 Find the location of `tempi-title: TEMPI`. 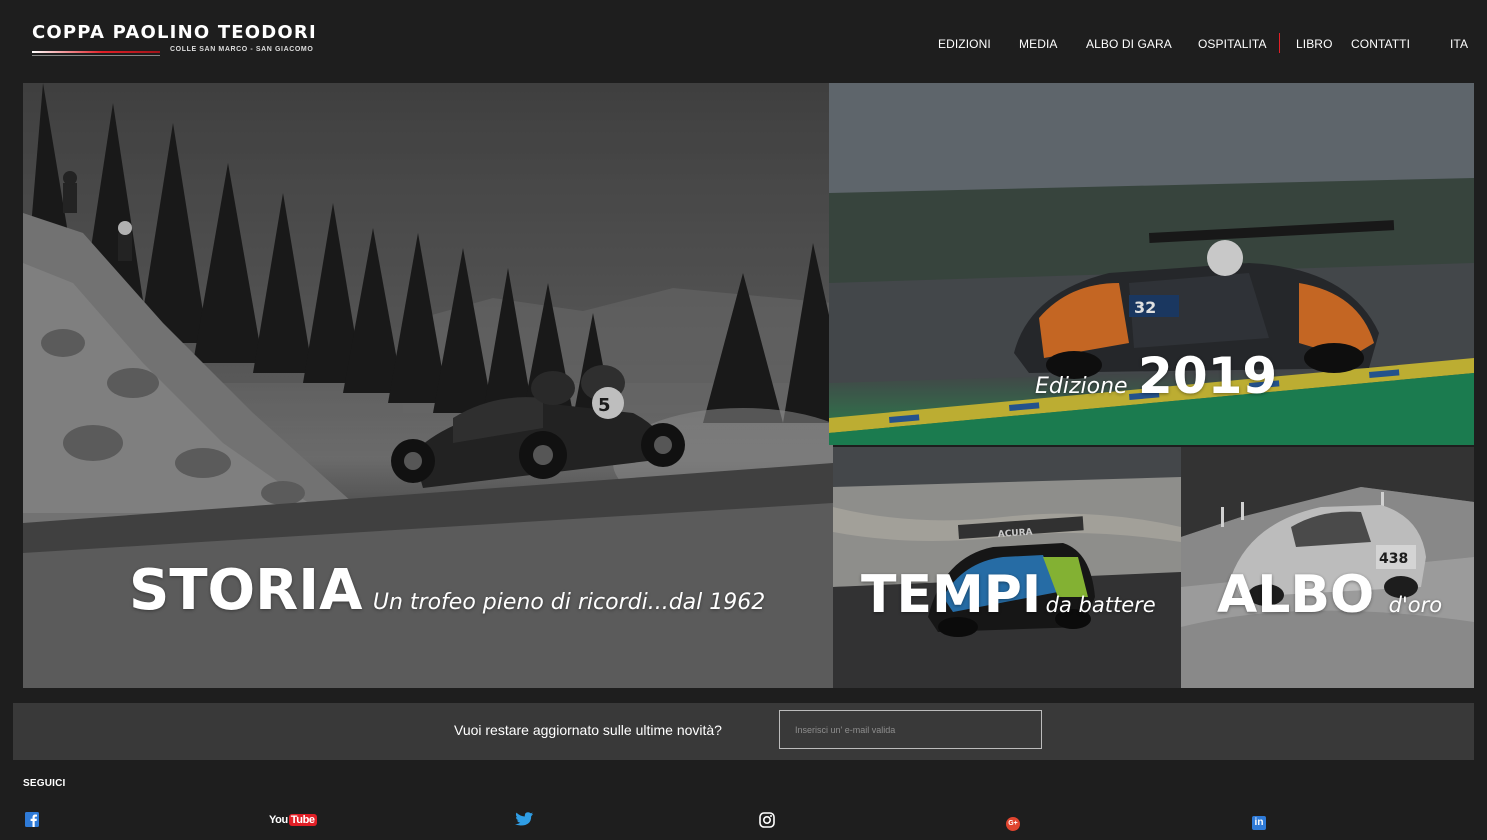

tempi-title: TEMPI is located at coordinates (951, 595).